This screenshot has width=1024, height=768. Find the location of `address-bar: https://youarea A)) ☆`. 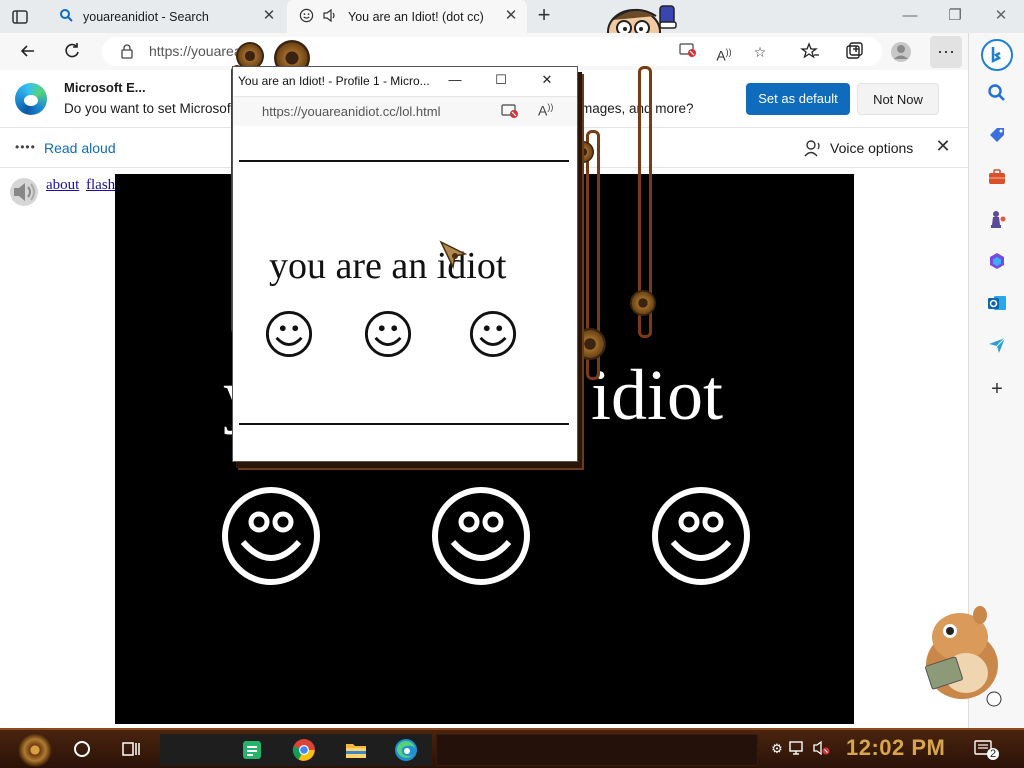

address-bar: https://youarea A)) ☆ is located at coordinates (492, 51).